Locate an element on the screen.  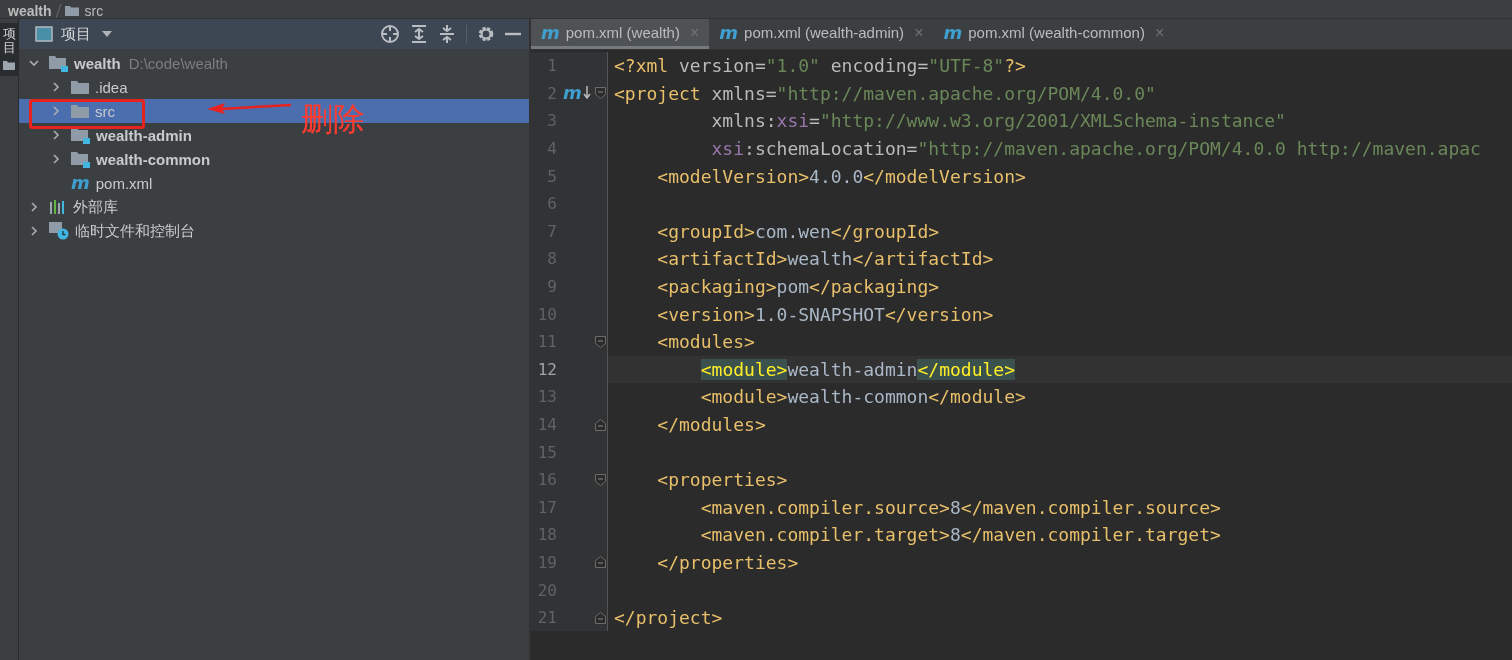
editor-tab: m pom.xml (wealth) × is located at coordinates (620, 34).